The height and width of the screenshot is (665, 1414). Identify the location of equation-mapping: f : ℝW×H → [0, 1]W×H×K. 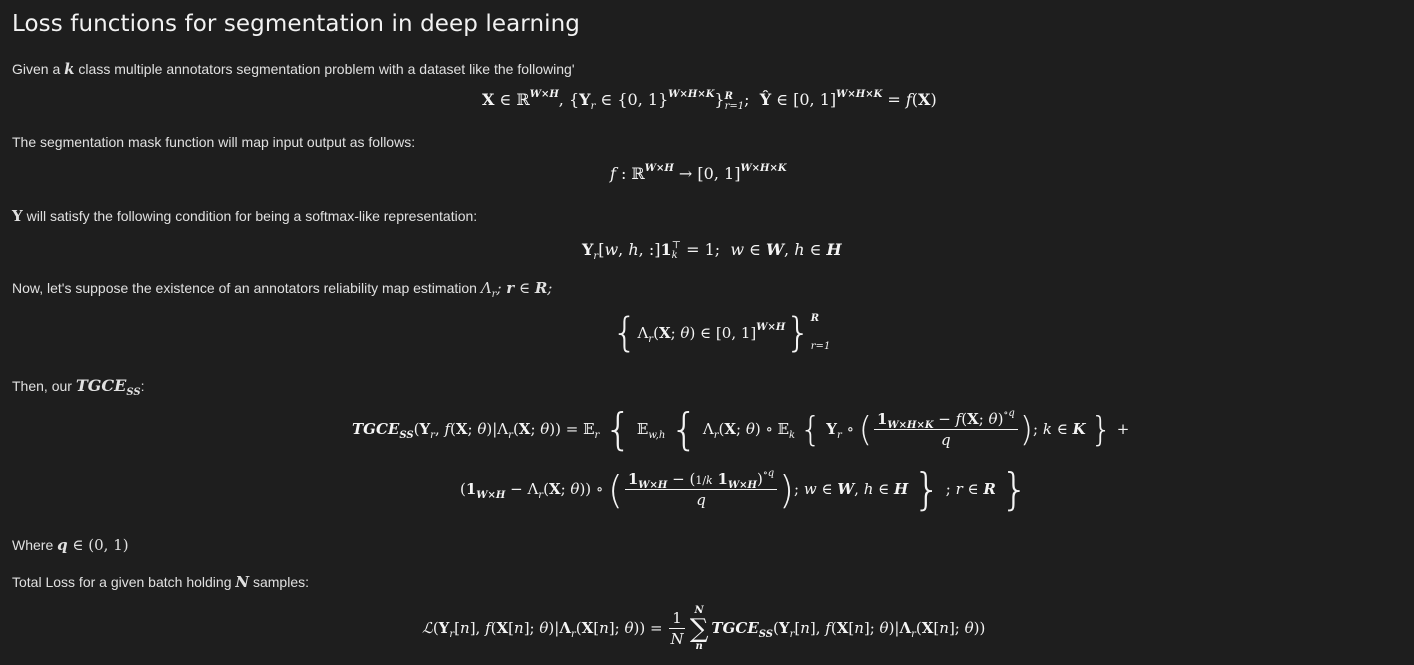
(698, 173).